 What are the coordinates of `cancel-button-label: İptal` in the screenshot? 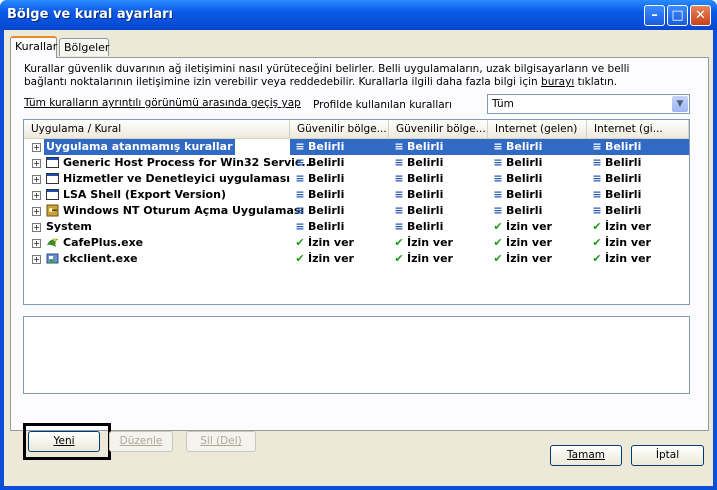 It's located at (667, 455).